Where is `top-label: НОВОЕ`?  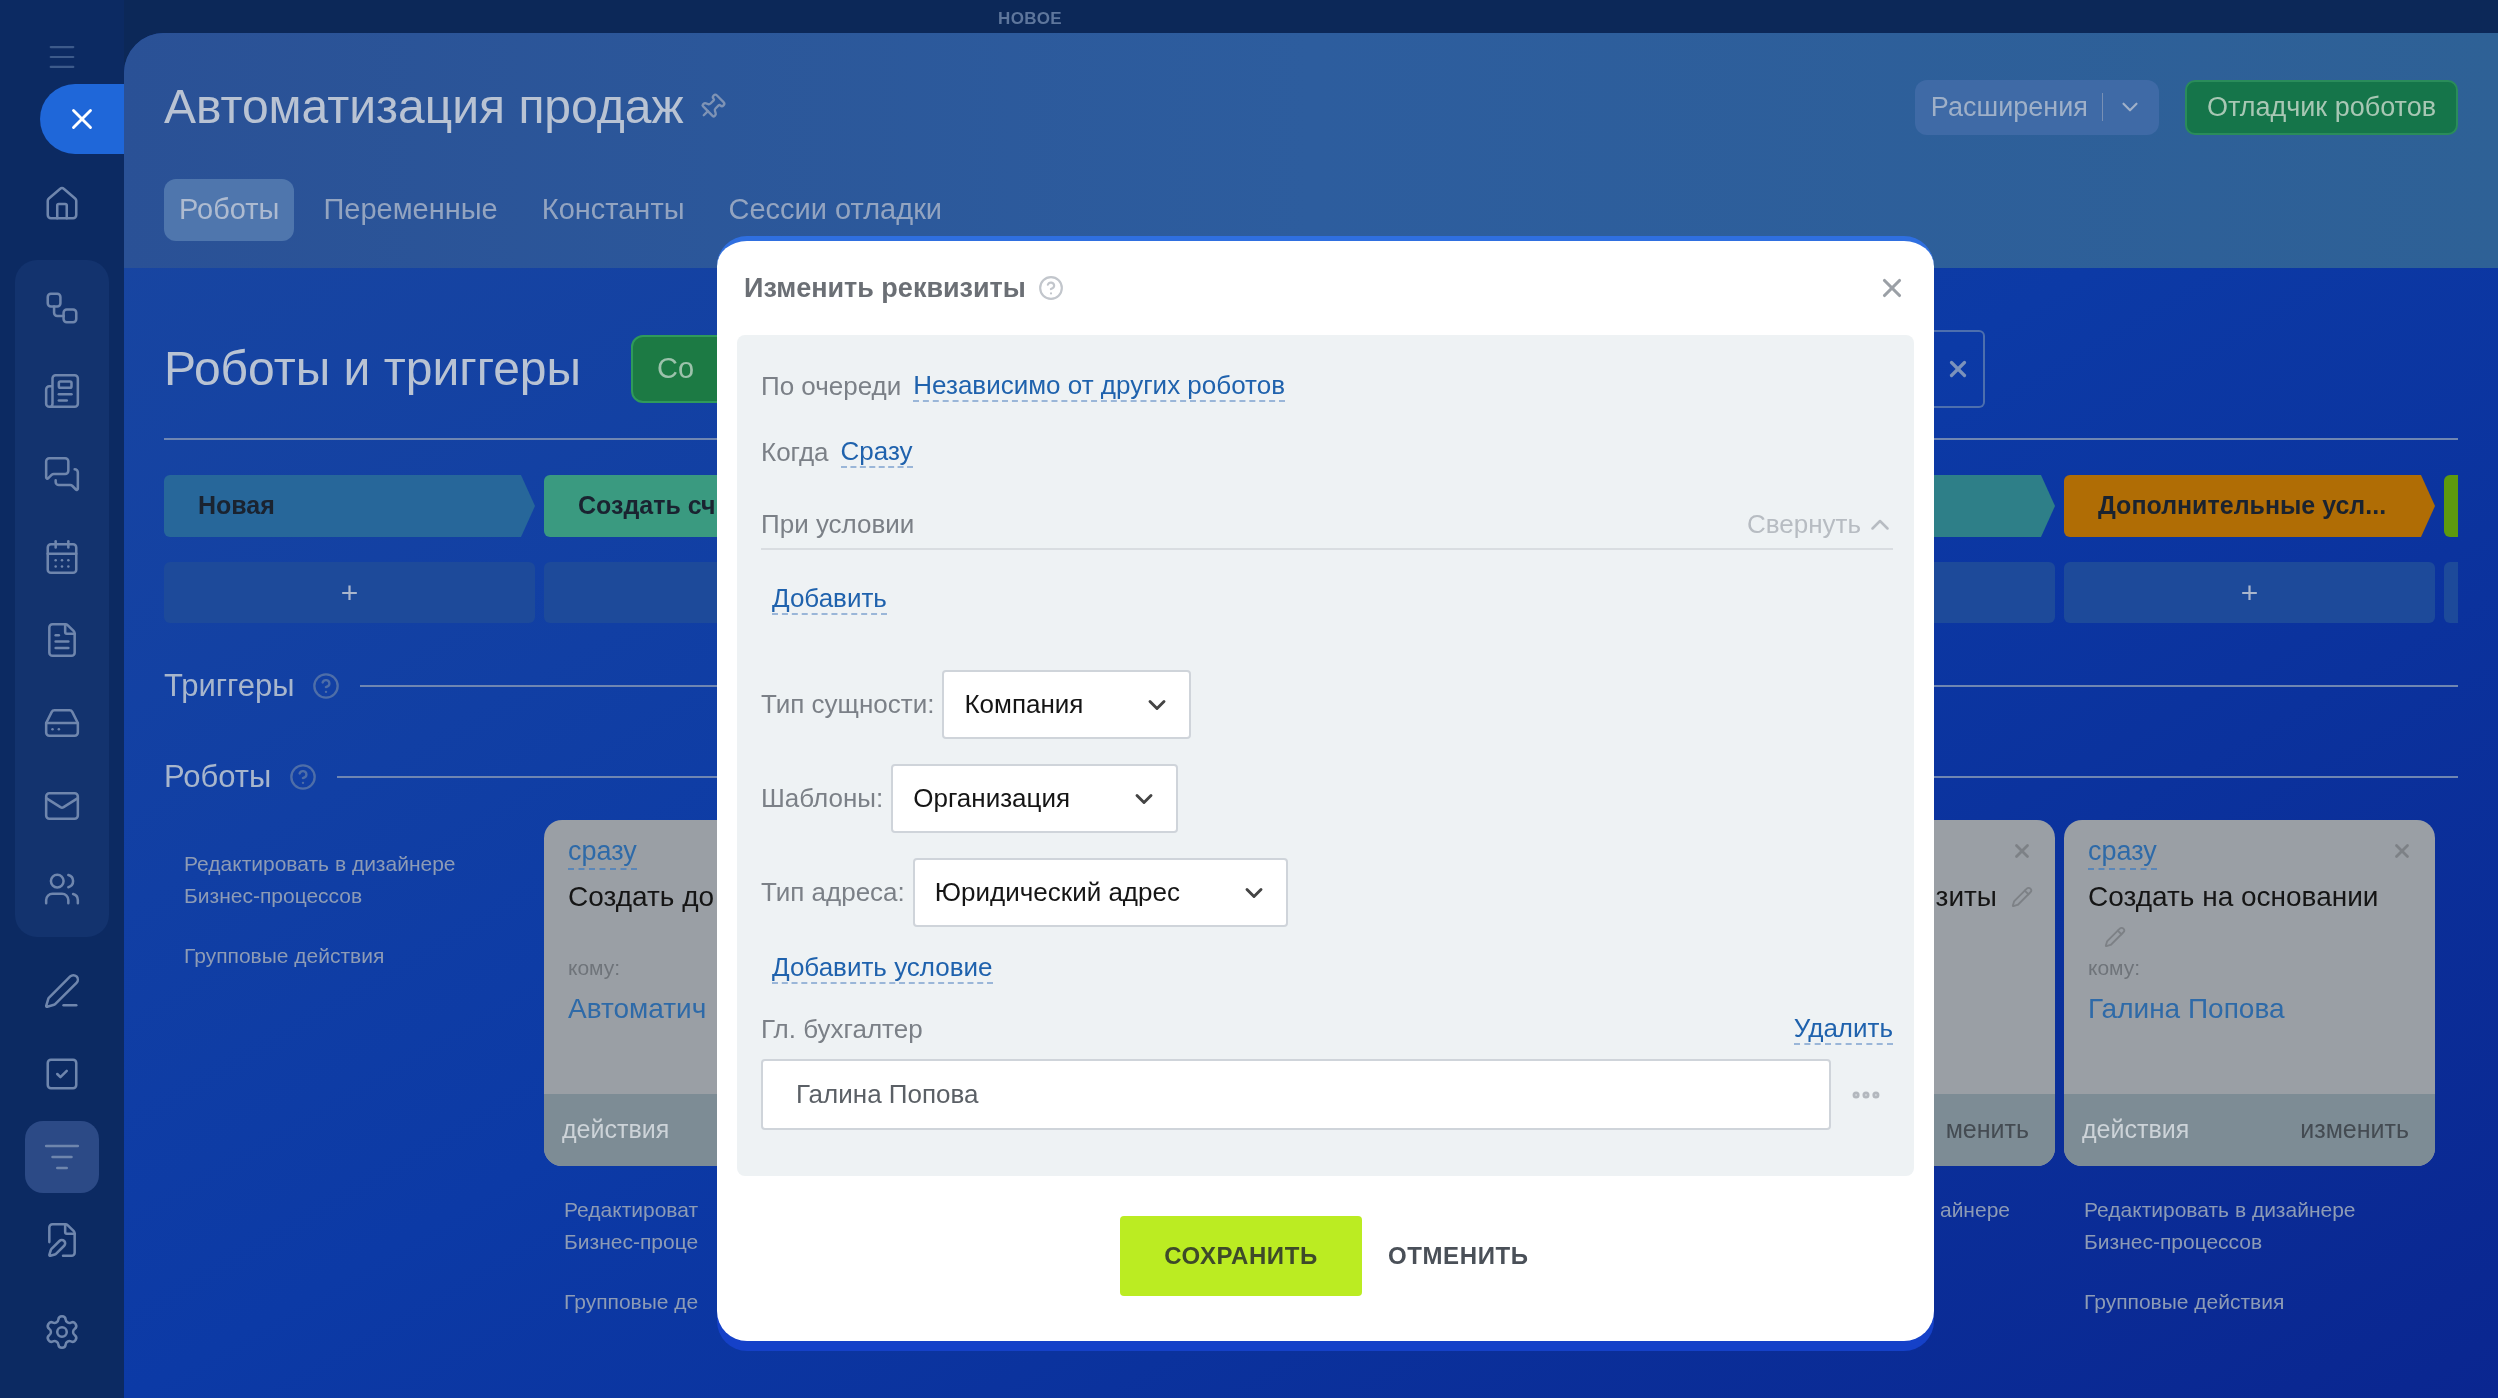
top-label: НОВОЕ is located at coordinates (1030, 19).